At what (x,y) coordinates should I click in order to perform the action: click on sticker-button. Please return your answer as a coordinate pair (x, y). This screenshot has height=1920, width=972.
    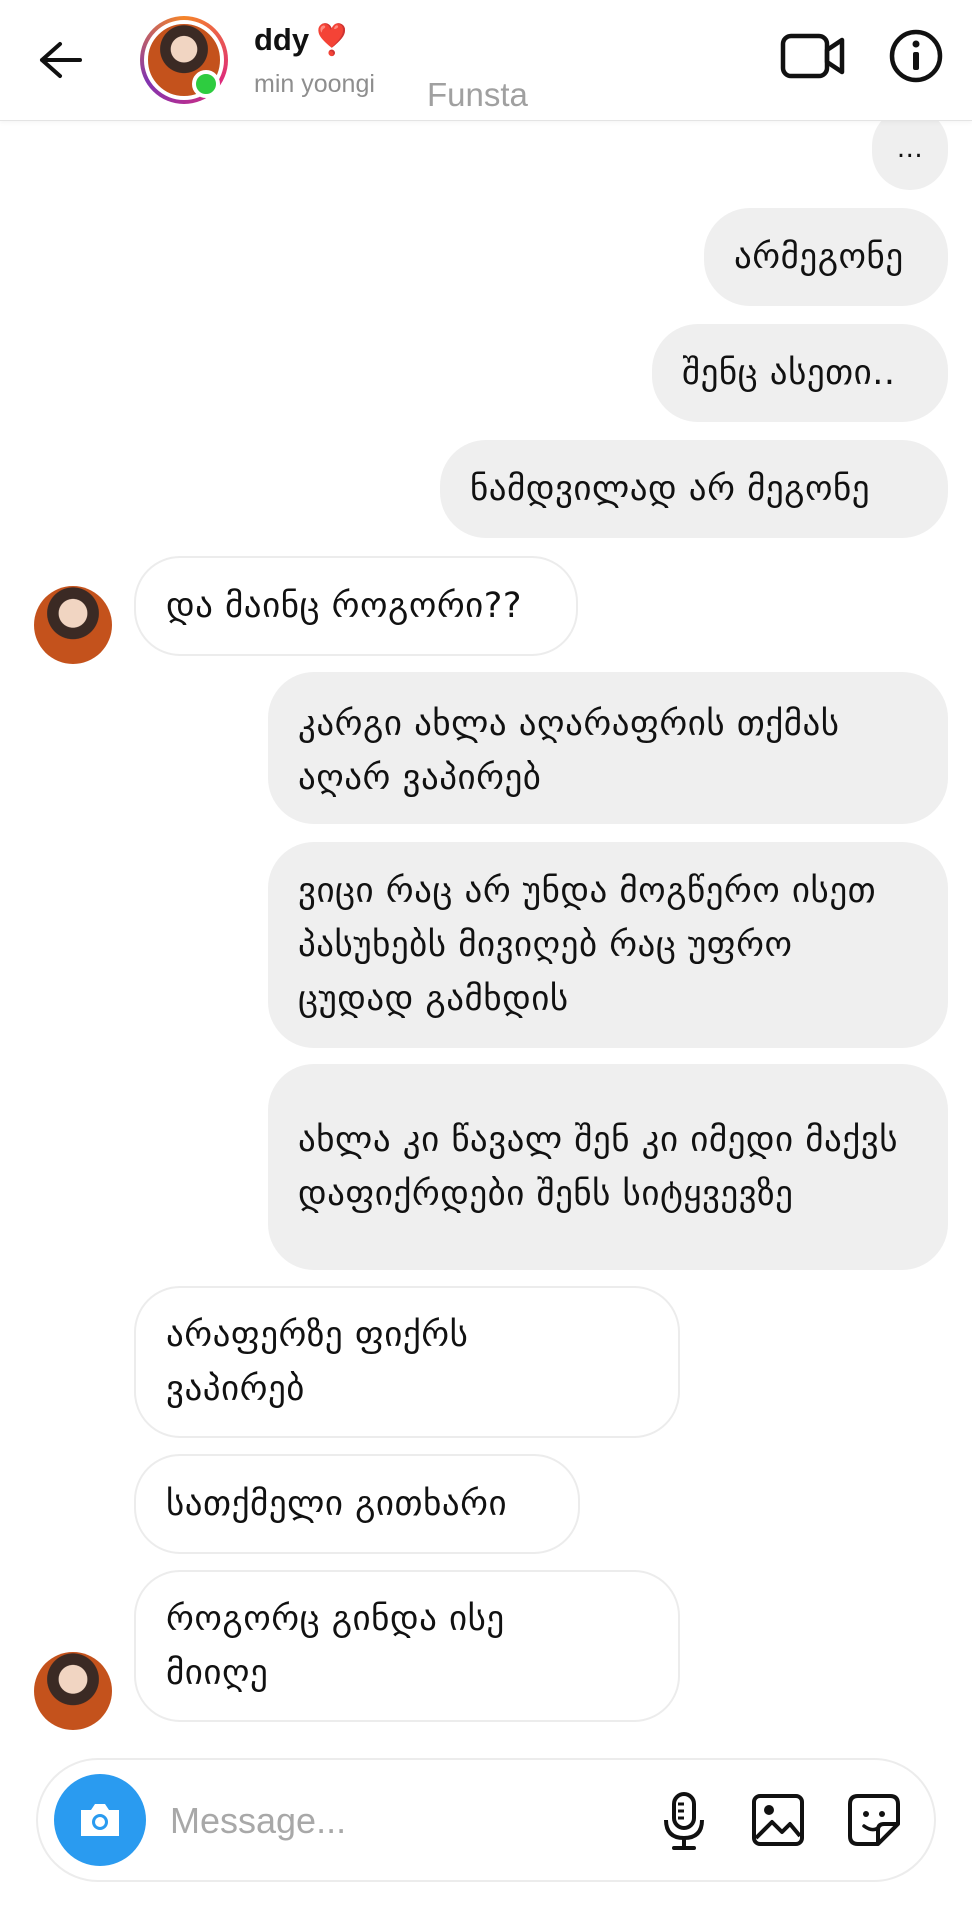
    Looking at the image, I should click on (874, 1820).